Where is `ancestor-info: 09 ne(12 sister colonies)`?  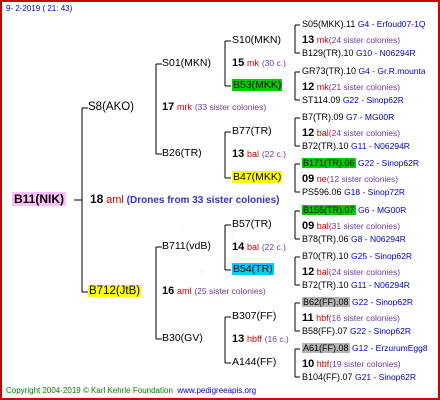 ancestor-info: 09 ne(12 sister colonies) is located at coordinates (350, 179).